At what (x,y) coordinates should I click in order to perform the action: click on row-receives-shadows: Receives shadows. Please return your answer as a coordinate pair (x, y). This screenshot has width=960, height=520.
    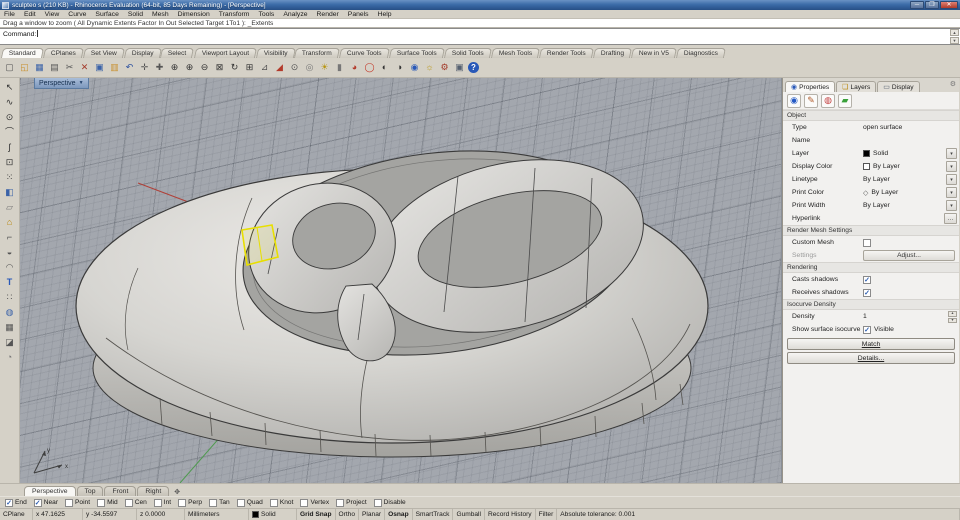
    Looking at the image, I should click on (871, 292).